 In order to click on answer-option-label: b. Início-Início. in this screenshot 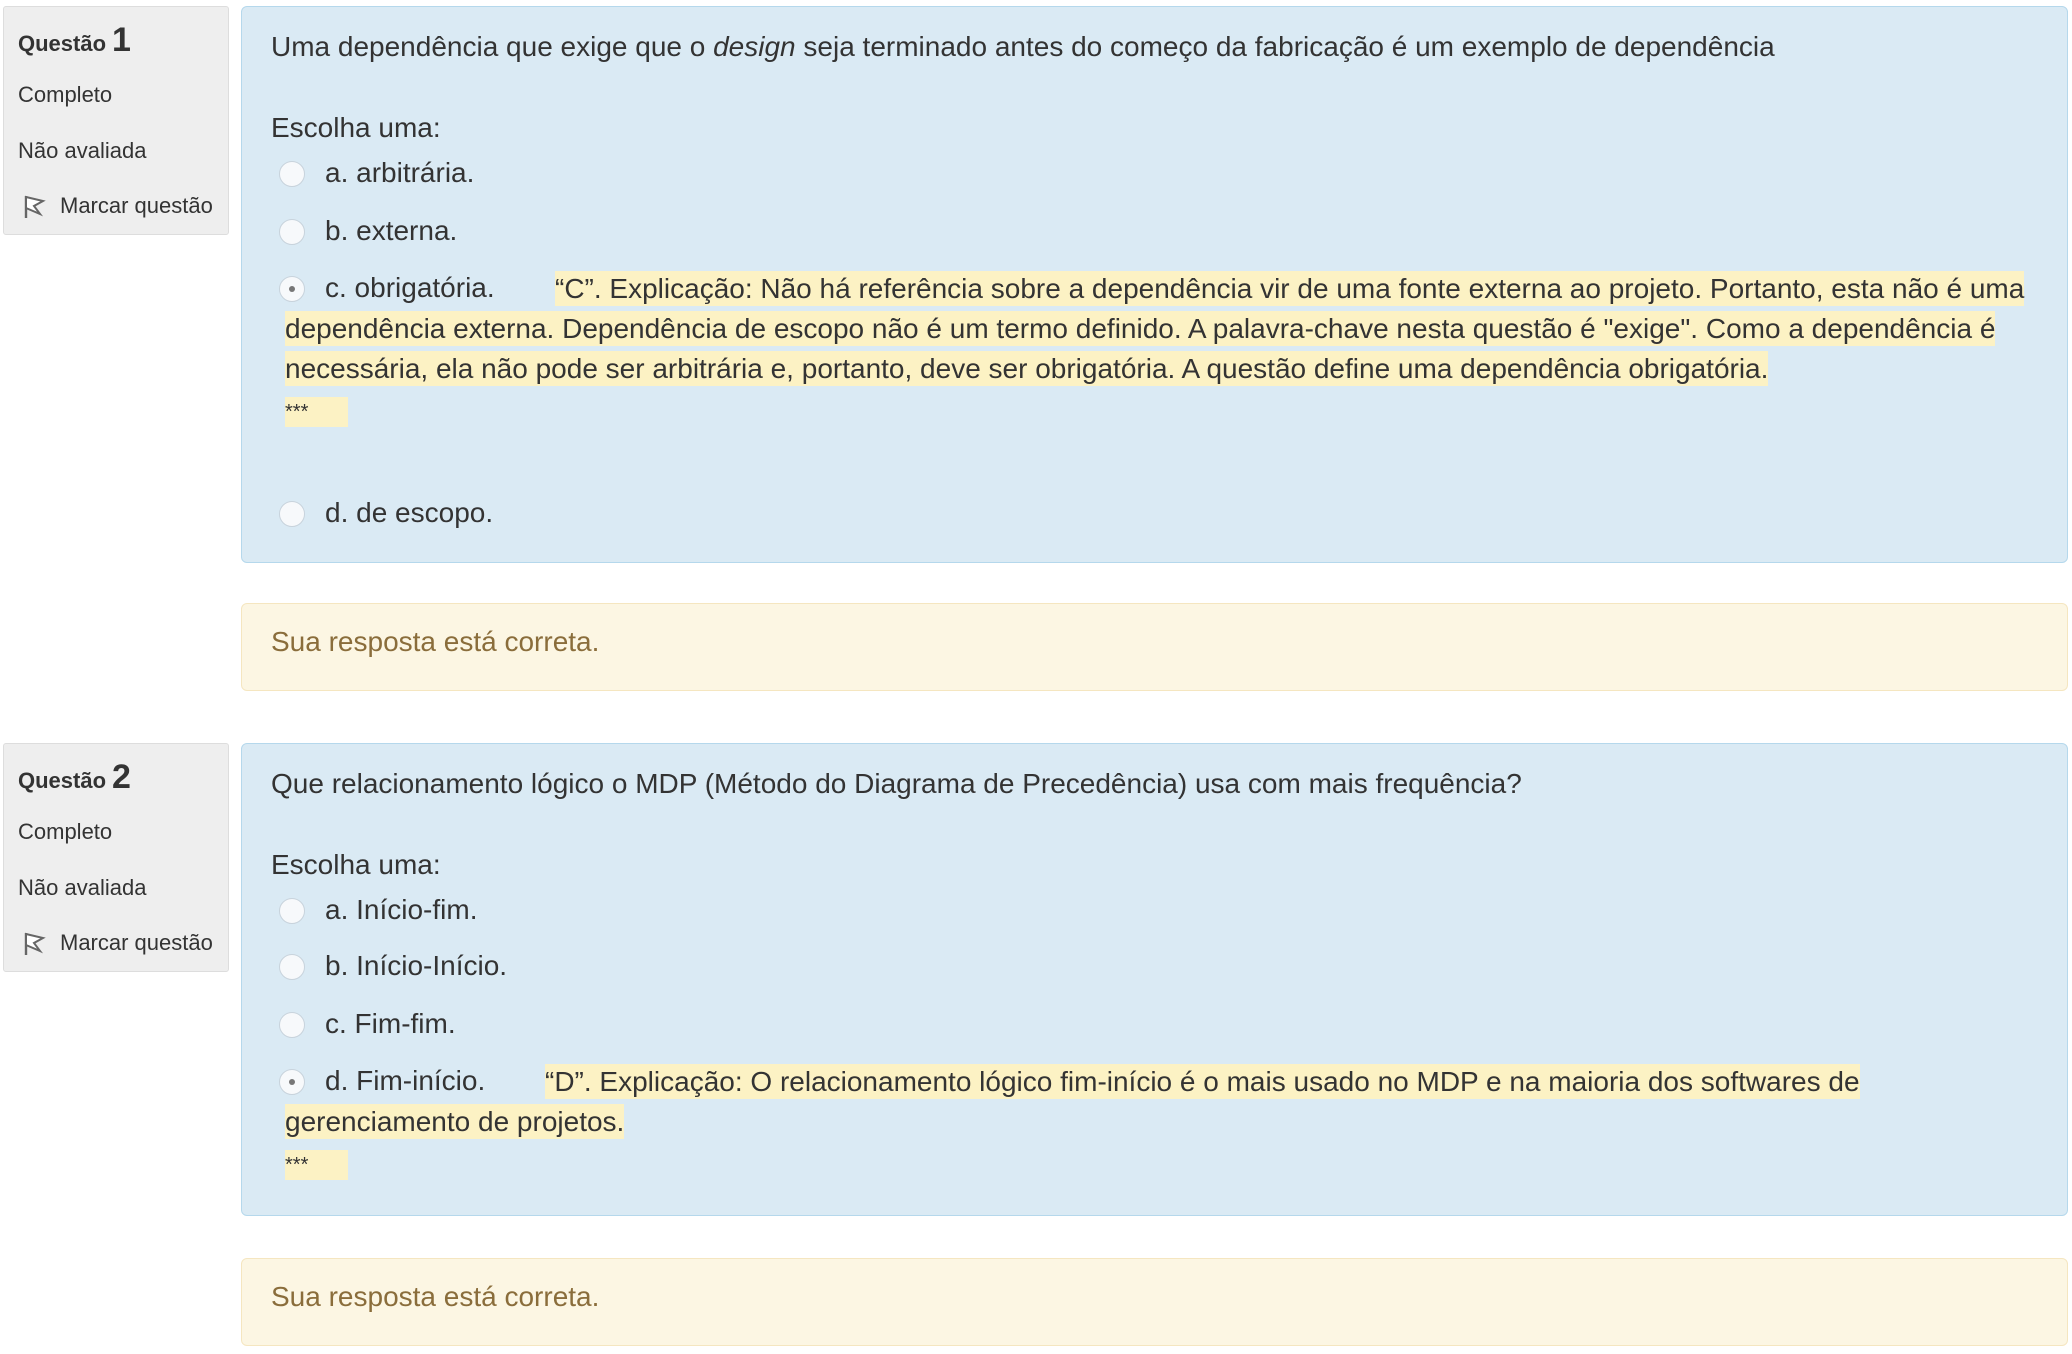, I will do `click(416, 965)`.